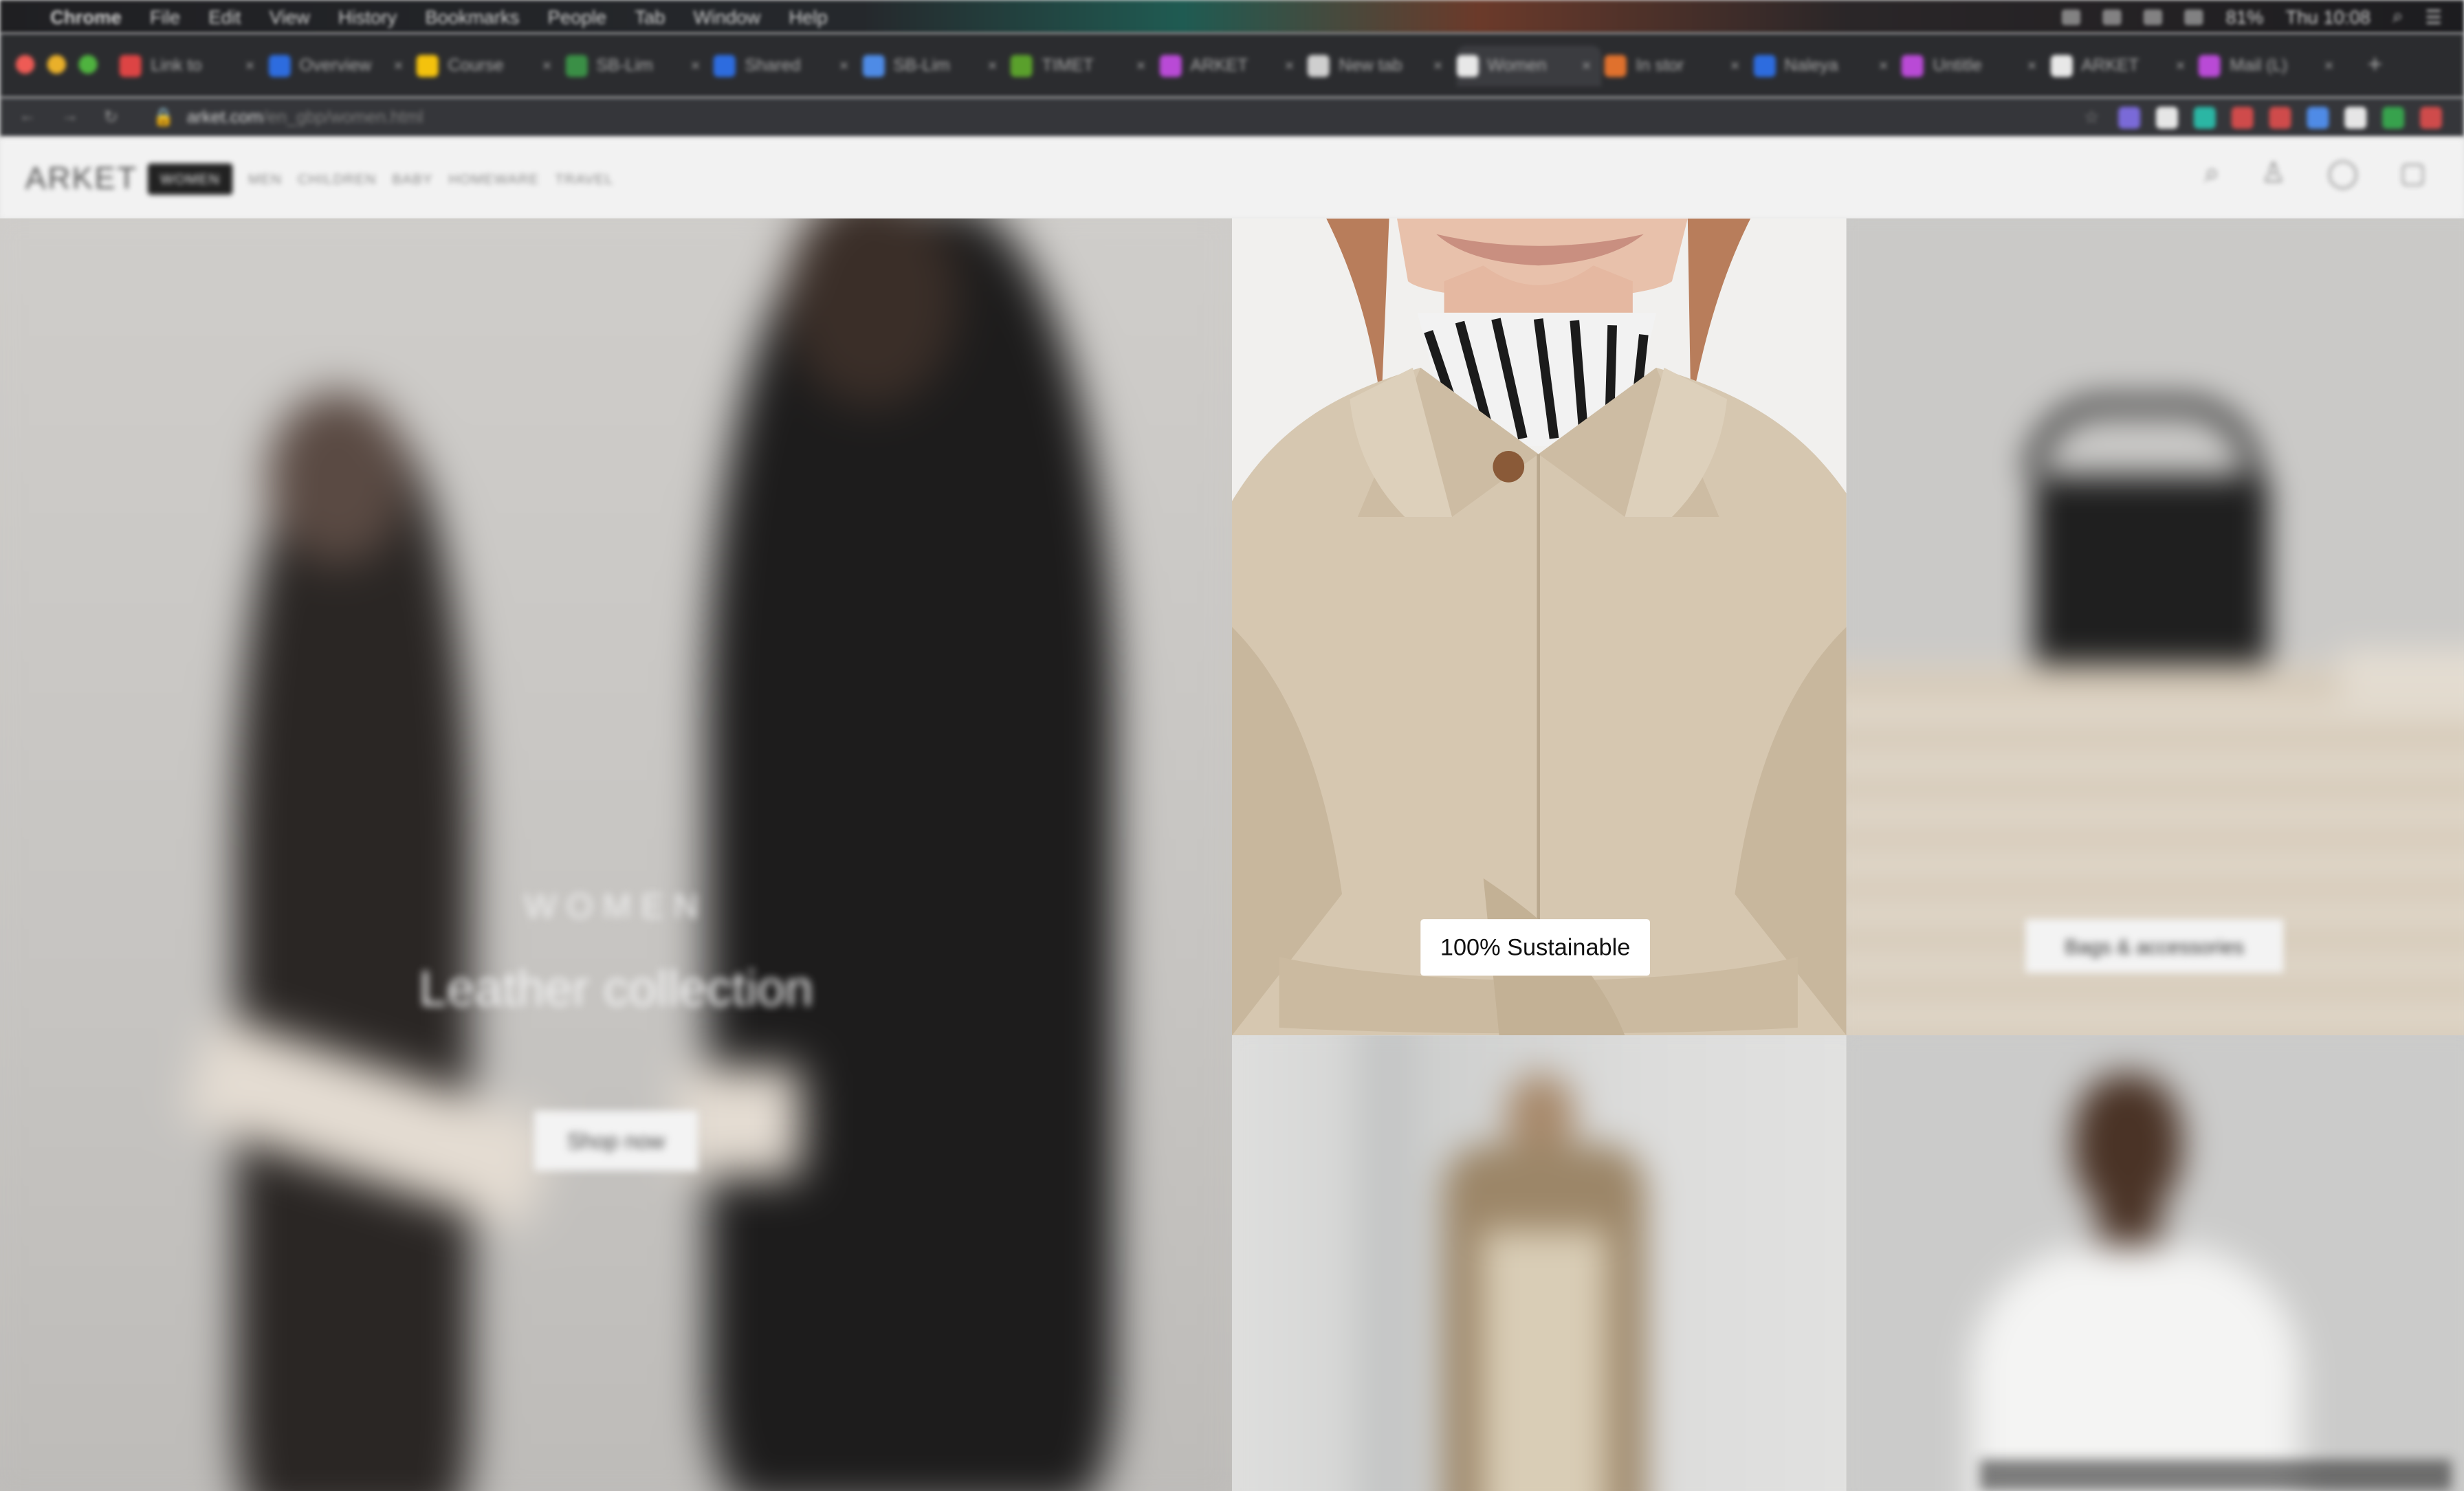  I want to click on browser-tab: Overview ×, so click(339, 65).